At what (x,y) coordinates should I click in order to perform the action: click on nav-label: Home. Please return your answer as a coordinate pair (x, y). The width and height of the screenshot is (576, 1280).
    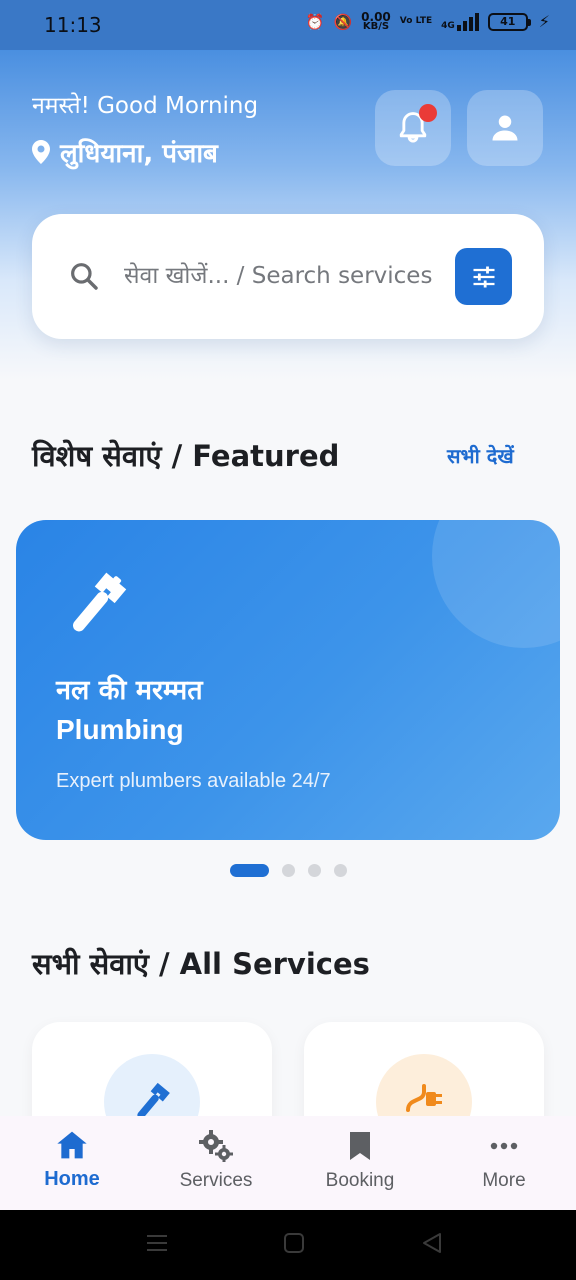
    Looking at the image, I should click on (72, 1179).